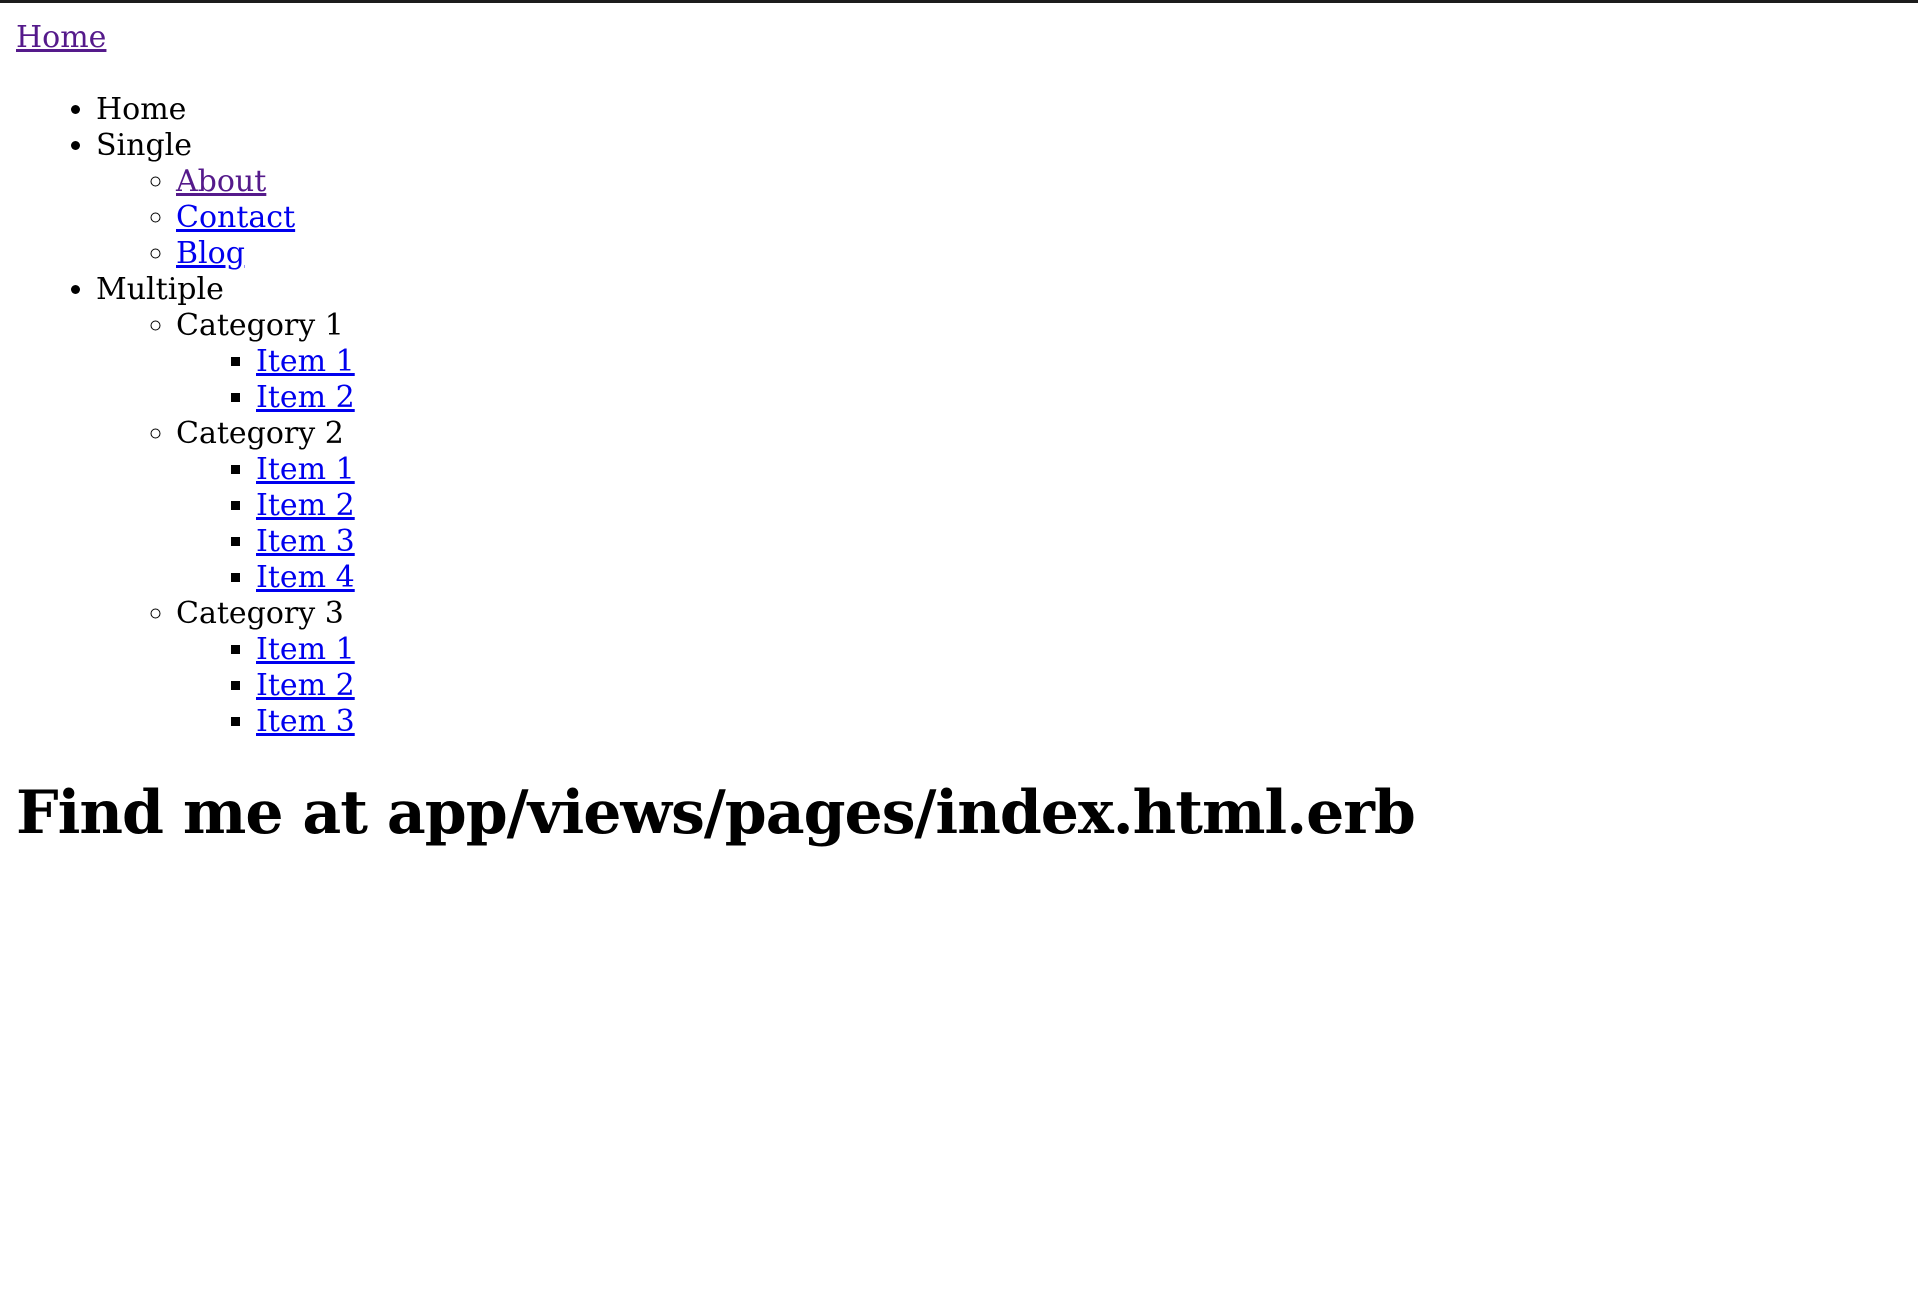 Image resolution: width=1918 pixels, height=1296 pixels. I want to click on nav-item-home-label: Home, so click(141, 109).